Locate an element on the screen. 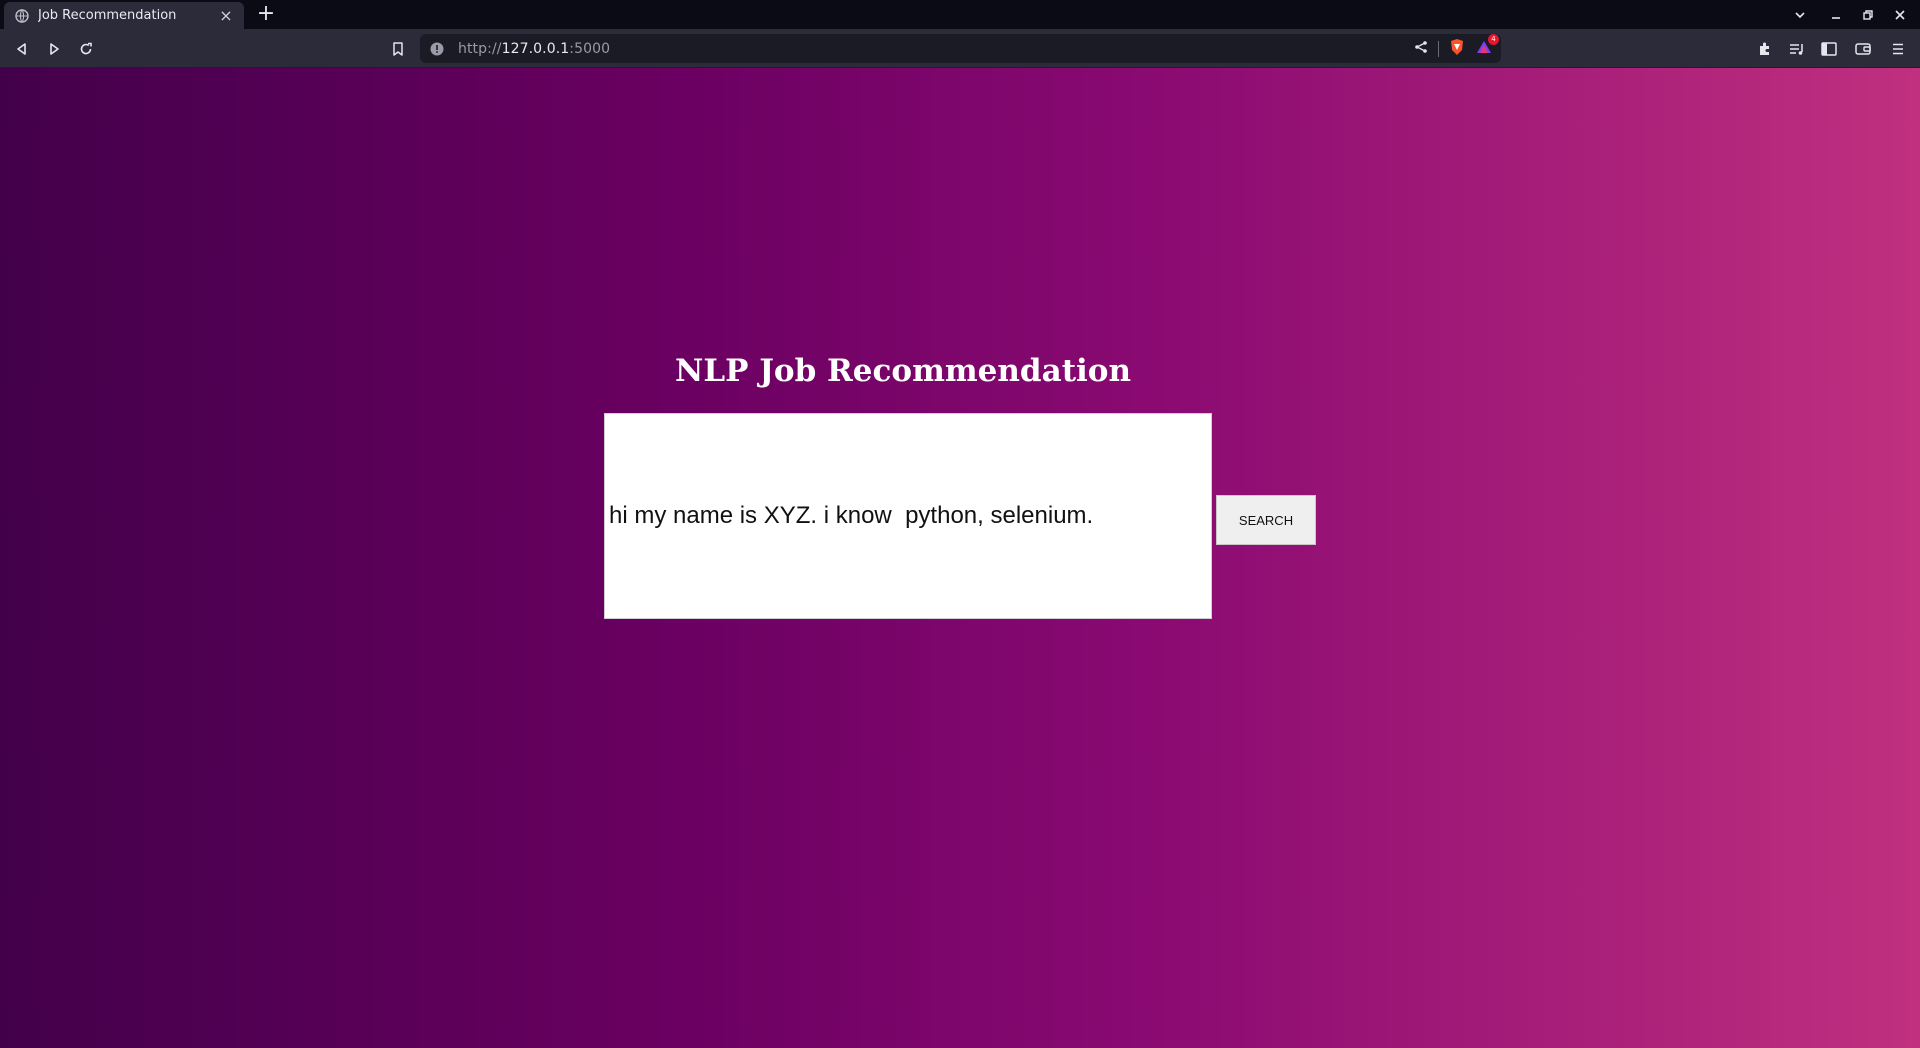  share-icon is located at coordinates (1421, 48).